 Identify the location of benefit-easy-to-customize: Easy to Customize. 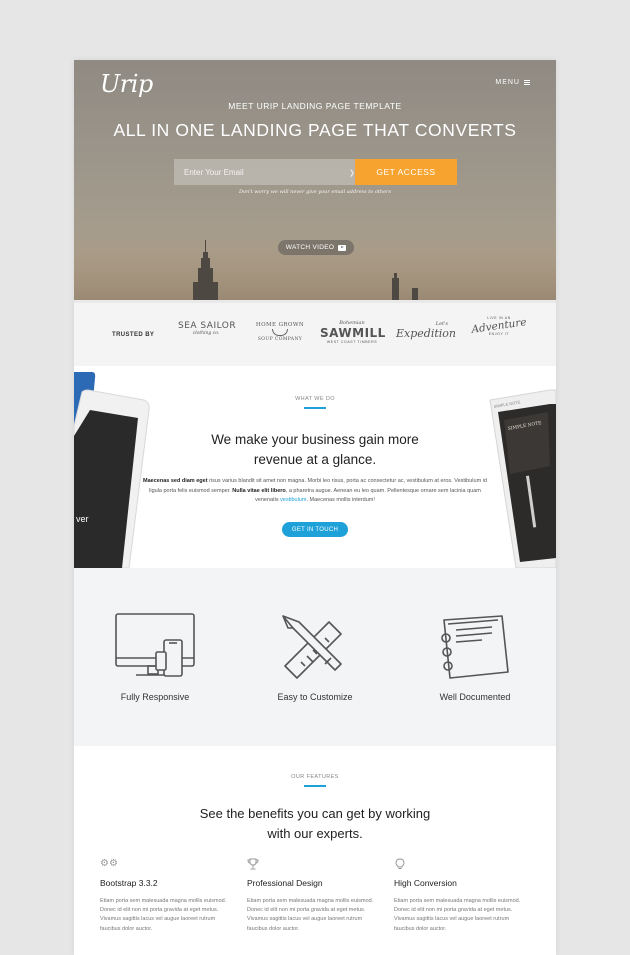
(315, 657).